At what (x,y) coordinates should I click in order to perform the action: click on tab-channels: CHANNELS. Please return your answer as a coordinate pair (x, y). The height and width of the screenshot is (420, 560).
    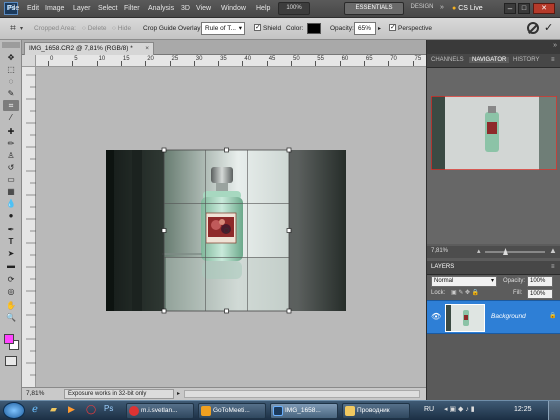
    Looking at the image, I should click on (447, 60).